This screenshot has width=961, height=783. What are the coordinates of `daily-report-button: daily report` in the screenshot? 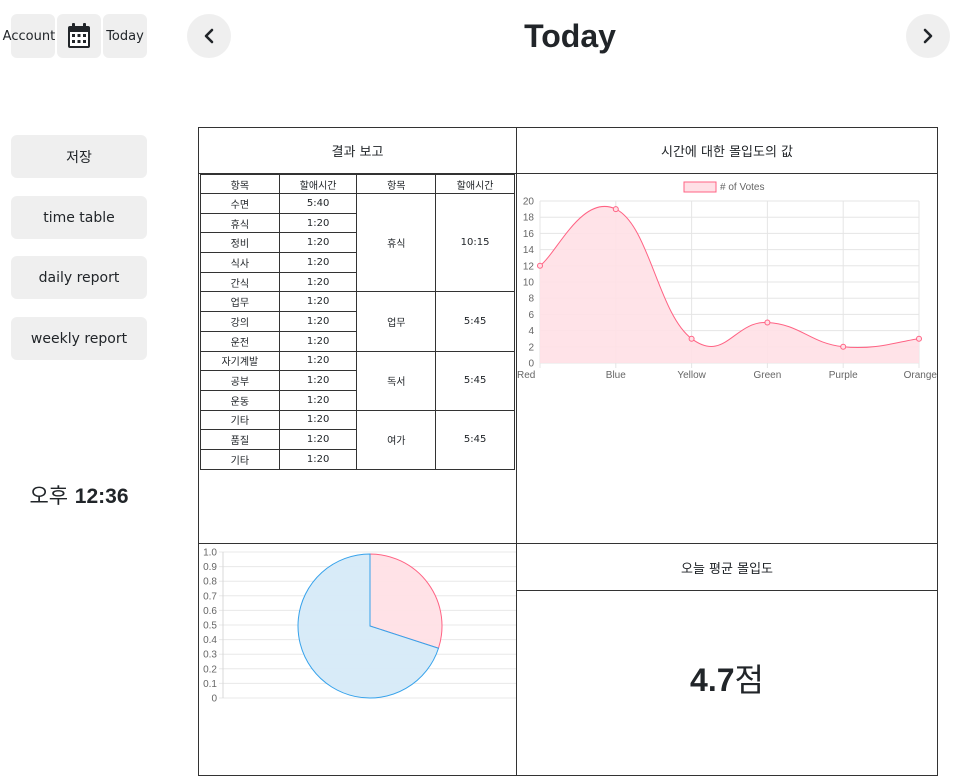 It's located at (79, 277).